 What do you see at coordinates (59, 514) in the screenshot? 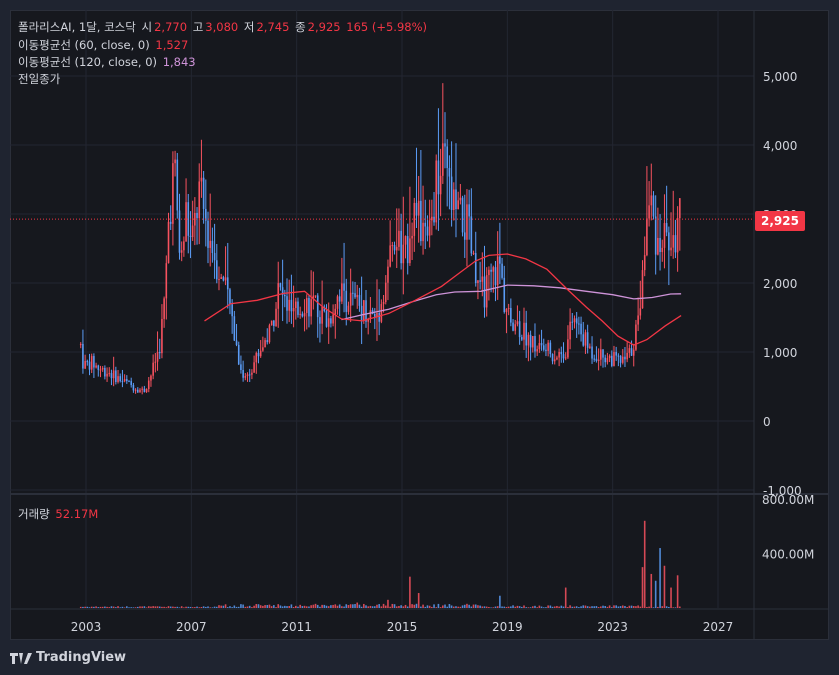
I see `volume-legend: 거래량 52.17M` at bounding box center [59, 514].